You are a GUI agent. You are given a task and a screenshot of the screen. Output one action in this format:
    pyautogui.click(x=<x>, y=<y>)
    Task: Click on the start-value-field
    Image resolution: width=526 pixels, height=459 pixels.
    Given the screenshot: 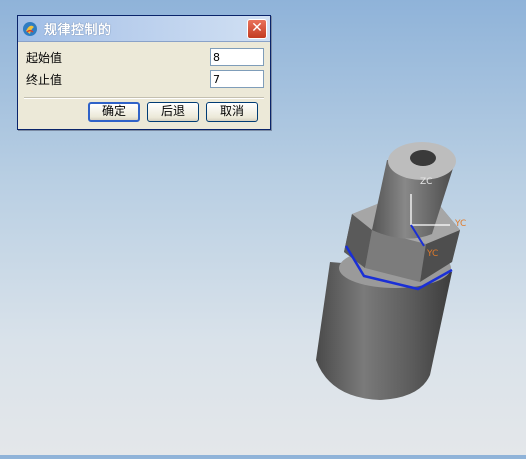 What is the action you would take?
    pyautogui.click(x=237, y=57)
    